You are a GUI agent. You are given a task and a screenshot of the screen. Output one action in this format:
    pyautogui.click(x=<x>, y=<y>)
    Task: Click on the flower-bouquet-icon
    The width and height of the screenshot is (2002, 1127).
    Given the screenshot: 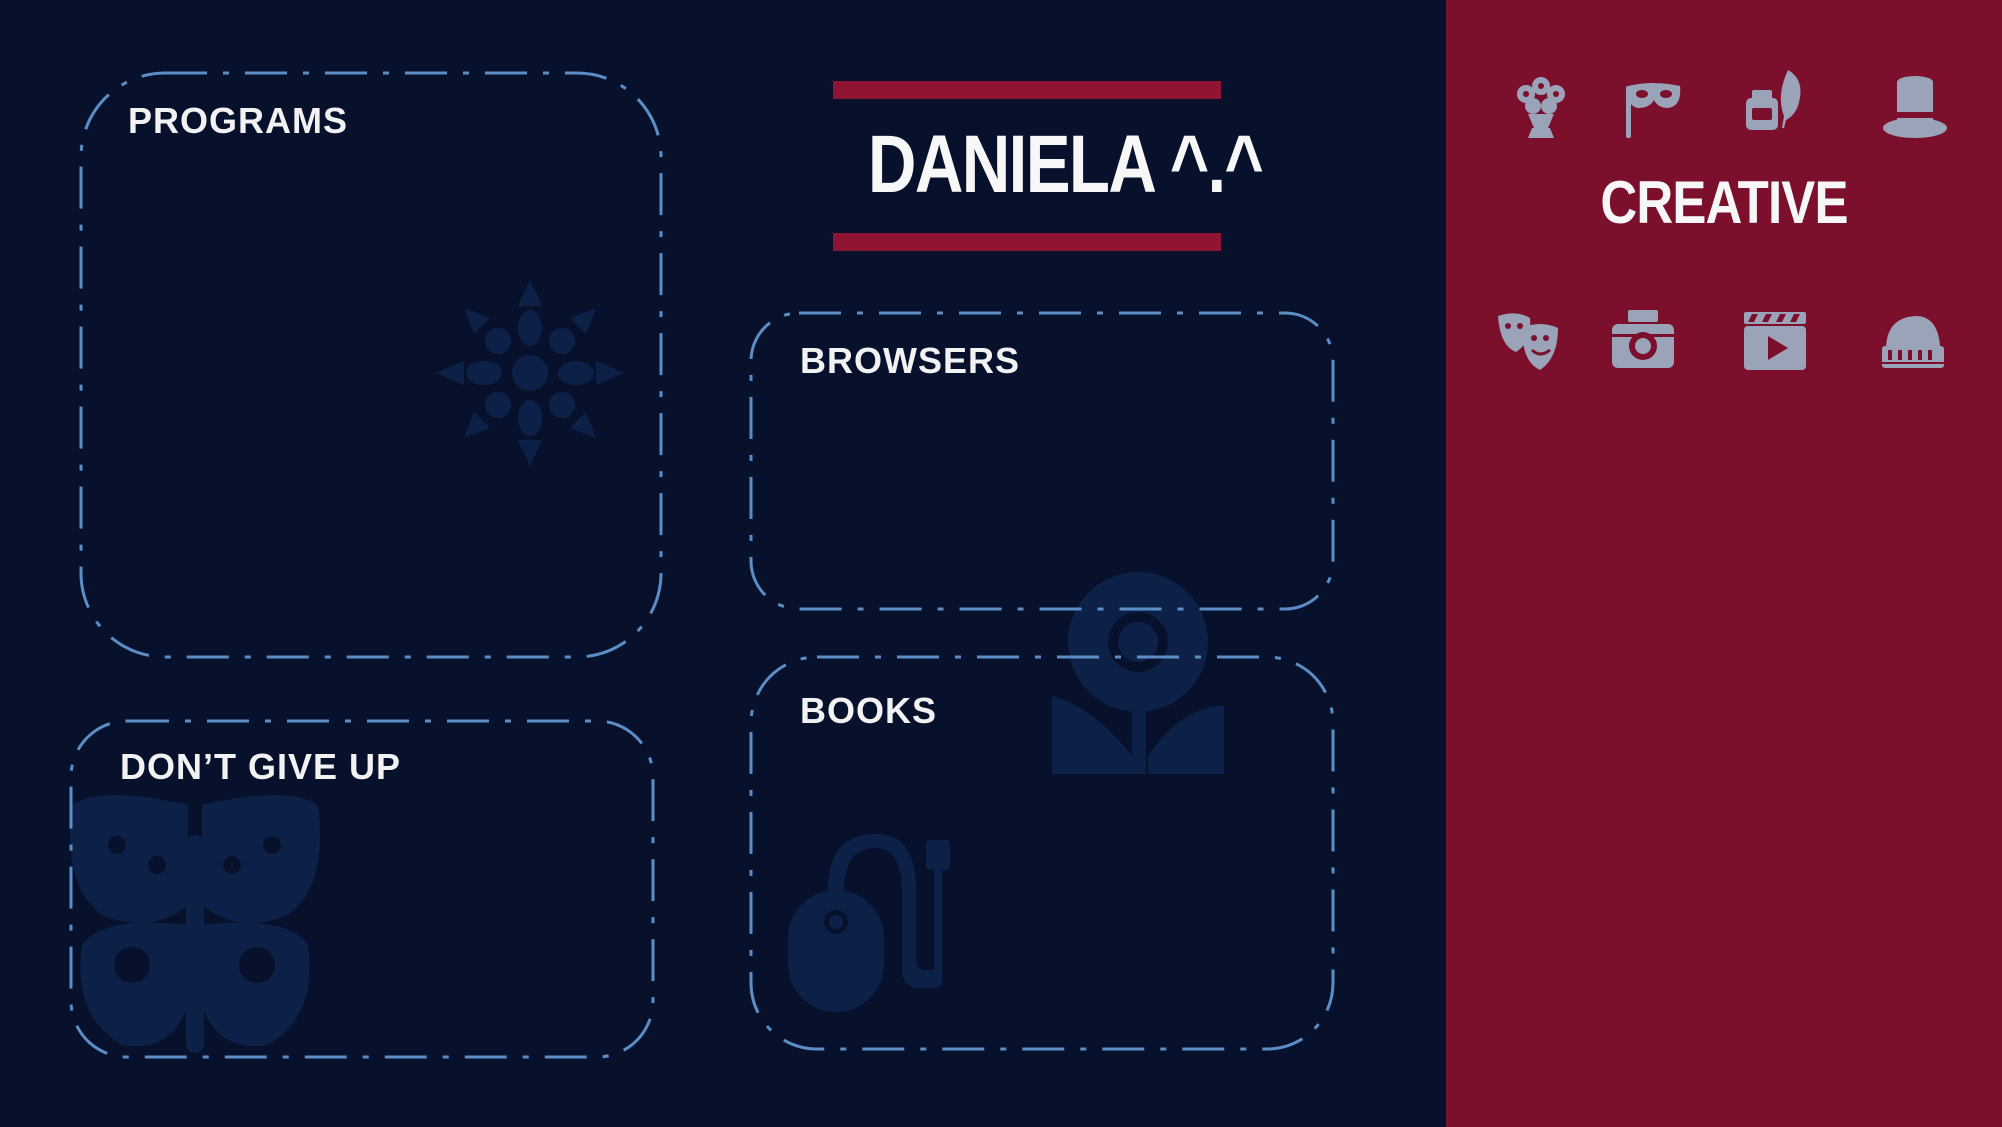 What is the action you would take?
    pyautogui.click(x=1541, y=107)
    